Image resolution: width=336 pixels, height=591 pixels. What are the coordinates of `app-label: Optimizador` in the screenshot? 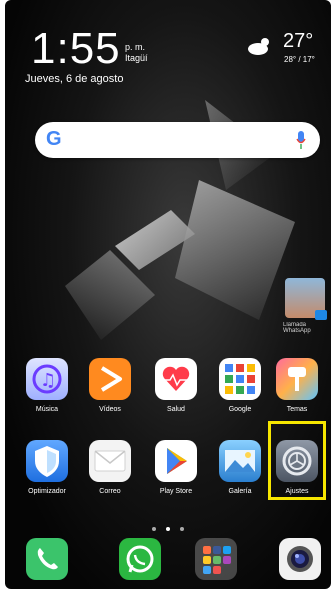 It's located at (47, 491).